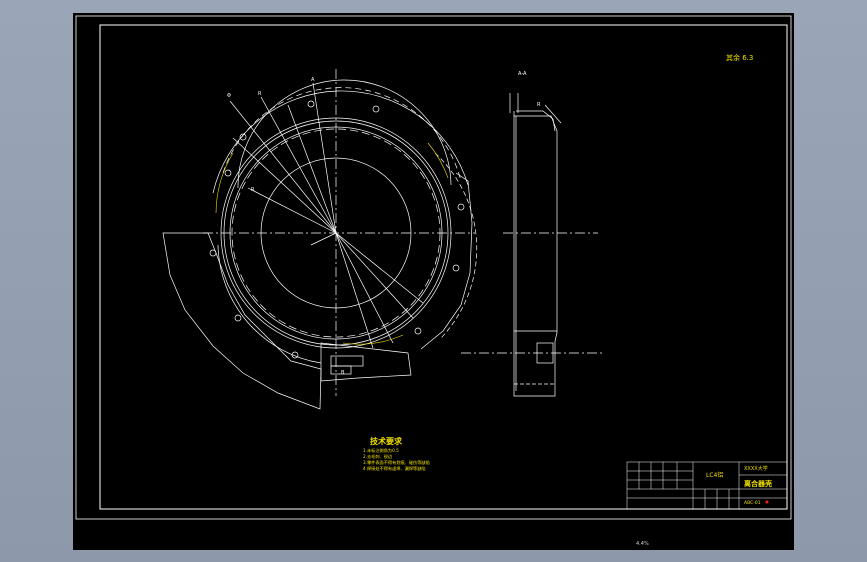 The width and height of the screenshot is (867, 562). Describe the element at coordinates (532, 245) in the screenshot. I see `side-view` at that location.